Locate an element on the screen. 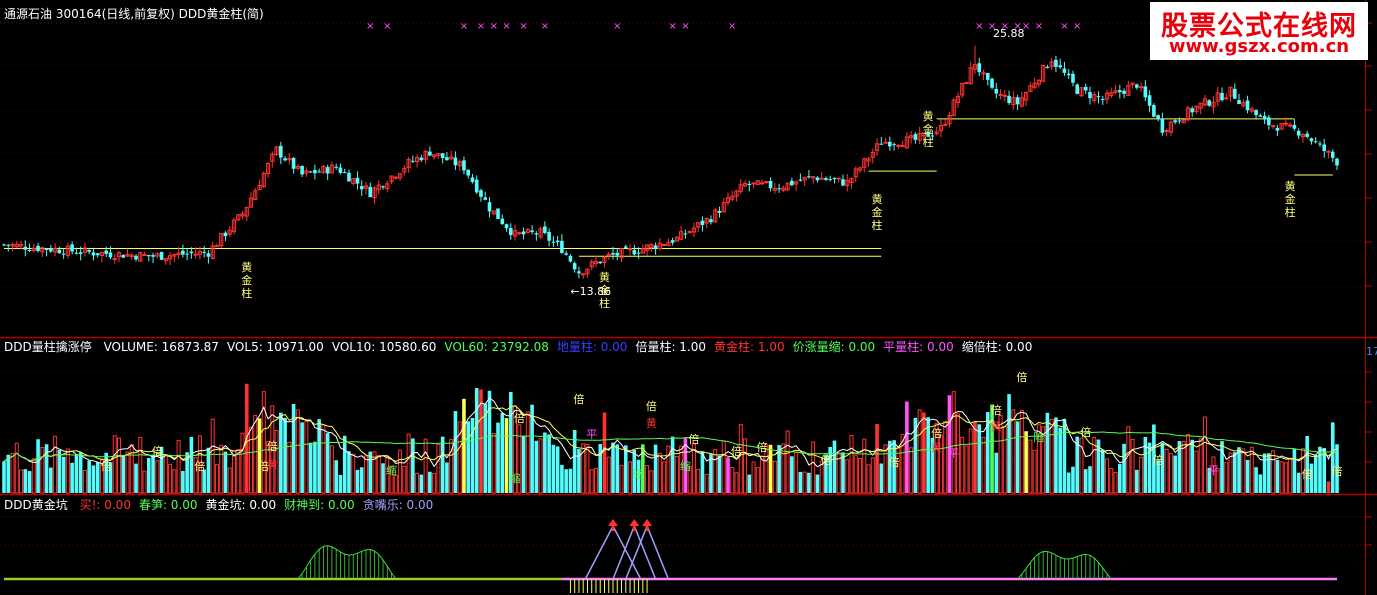 Image resolution: width=1377 pixels, height=595 pixels. volume-tag-huang: 黄 is located at coordinates (272, 464).